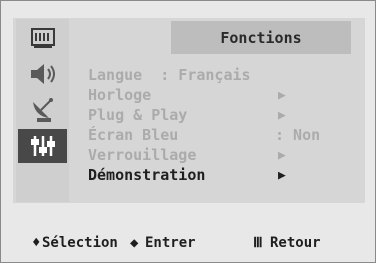 This screenshot has height=263, width=376. What do you see at coordinates (133, 135) in the screenshot?
I see `menu-item-ecran-bleu: Écran Bleu` at bounding box center [133, 135].